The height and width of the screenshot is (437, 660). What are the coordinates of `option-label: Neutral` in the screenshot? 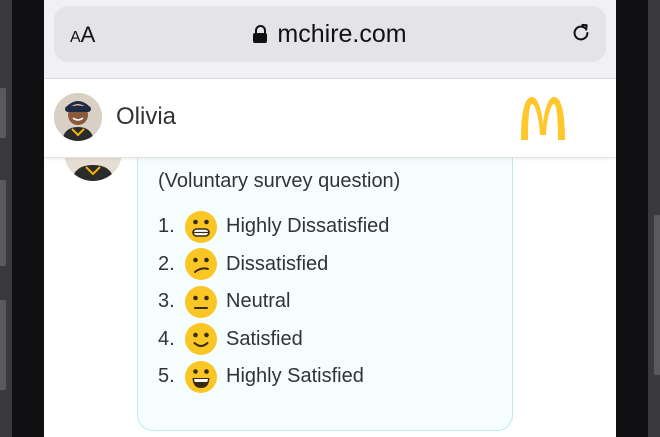 It's located at (258, 301).